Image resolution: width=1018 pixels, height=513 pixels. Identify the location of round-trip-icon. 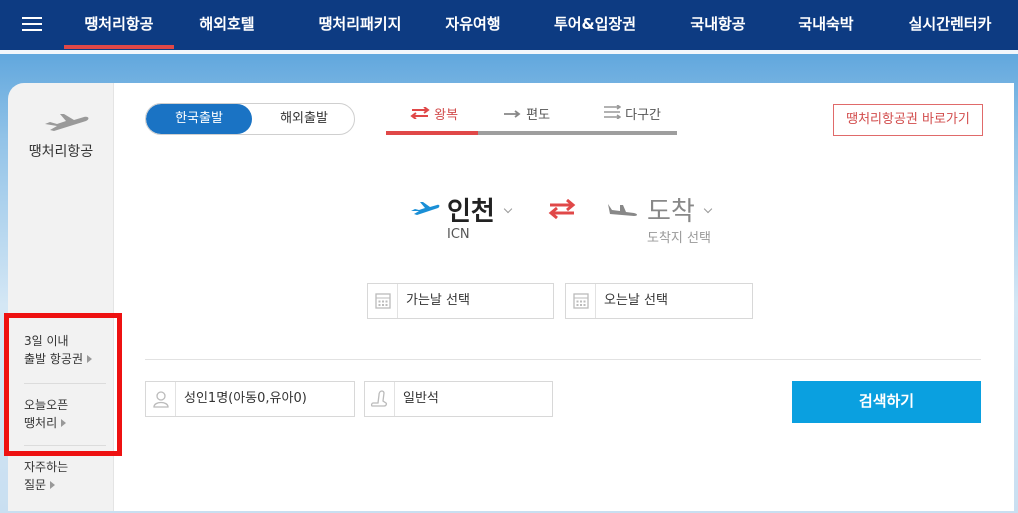
(420, 114).